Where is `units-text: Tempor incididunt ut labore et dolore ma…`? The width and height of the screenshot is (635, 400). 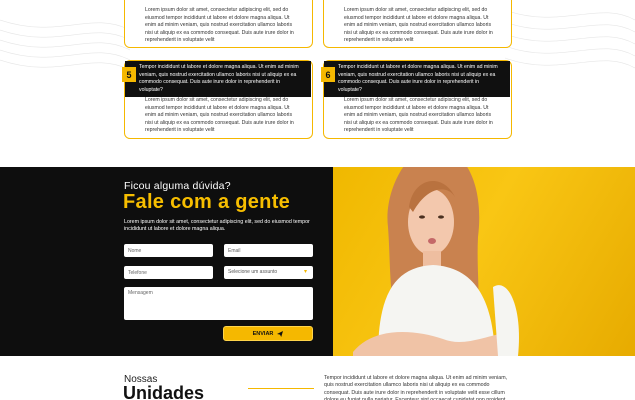
units-text: Tempor incididunt ut labore et dolore ma… is located at coordinates (416, 387).